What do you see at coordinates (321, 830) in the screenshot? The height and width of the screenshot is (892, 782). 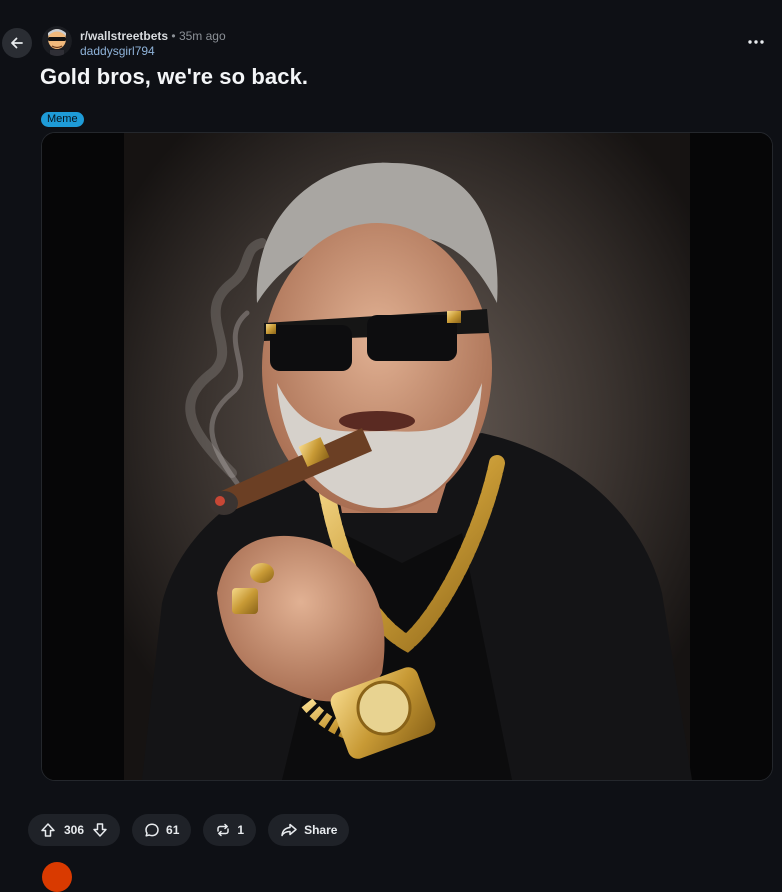 I see `share-label: Share` at bounding box center [321, 830].